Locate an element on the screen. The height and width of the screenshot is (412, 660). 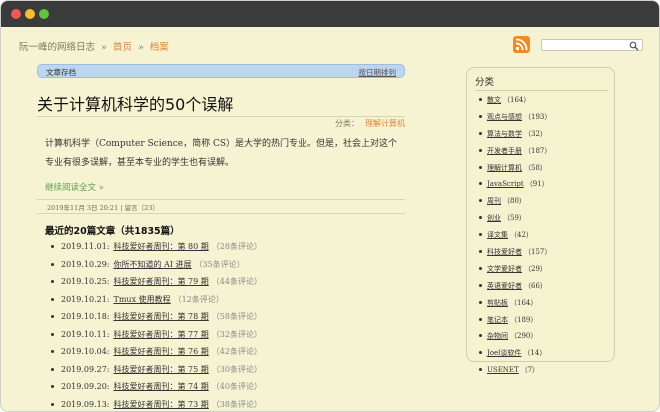
list-item: 2019.10.11: 科技爱好者周刊：第 77 期（32条评论） is located at coordinates (156, 338).